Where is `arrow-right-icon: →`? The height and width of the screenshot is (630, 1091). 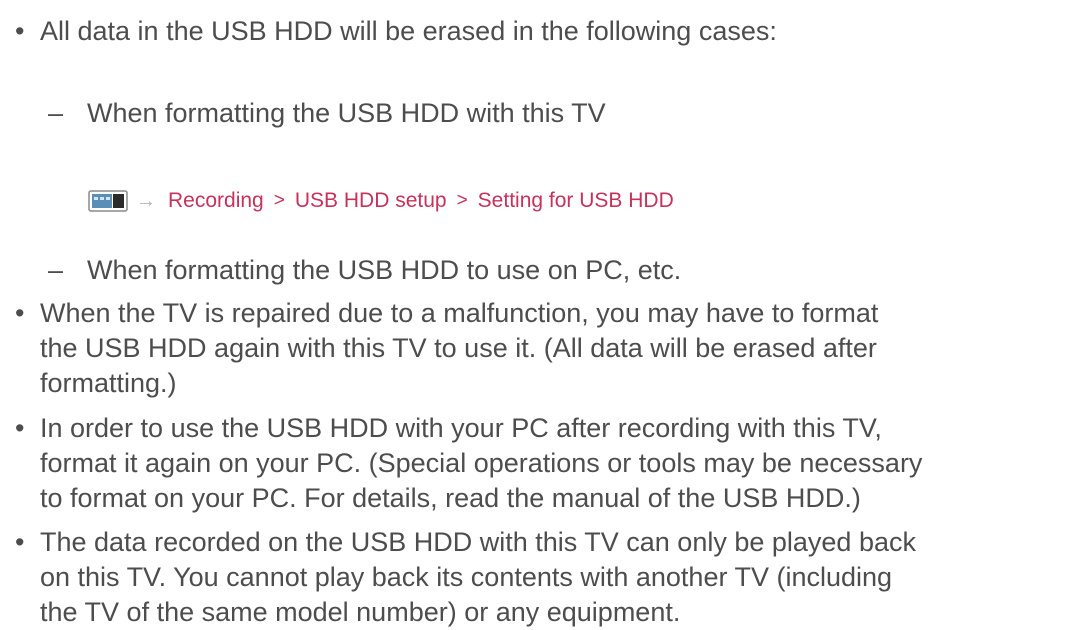
arrow-right-icon: → is located at coordinates (146, 200).